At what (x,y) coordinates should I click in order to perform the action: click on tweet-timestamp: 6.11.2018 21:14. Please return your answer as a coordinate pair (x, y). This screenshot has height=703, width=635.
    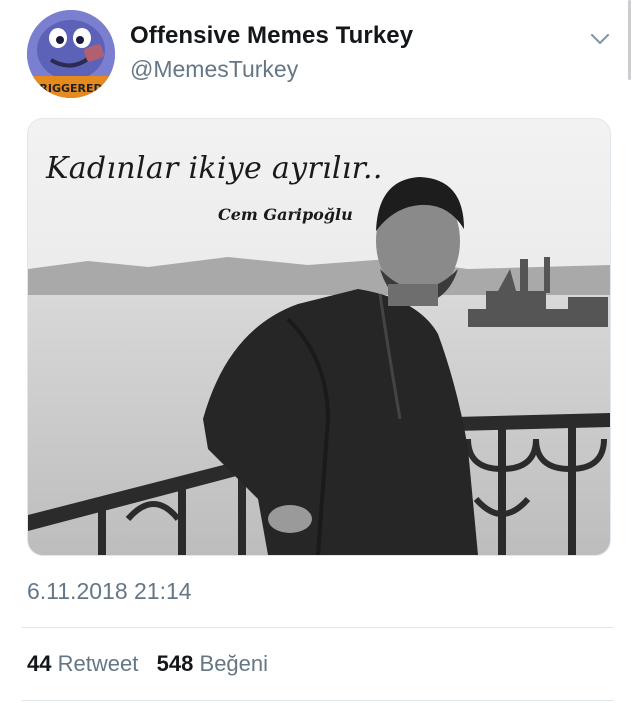
    Looking at the image, I should click on (109, 591).